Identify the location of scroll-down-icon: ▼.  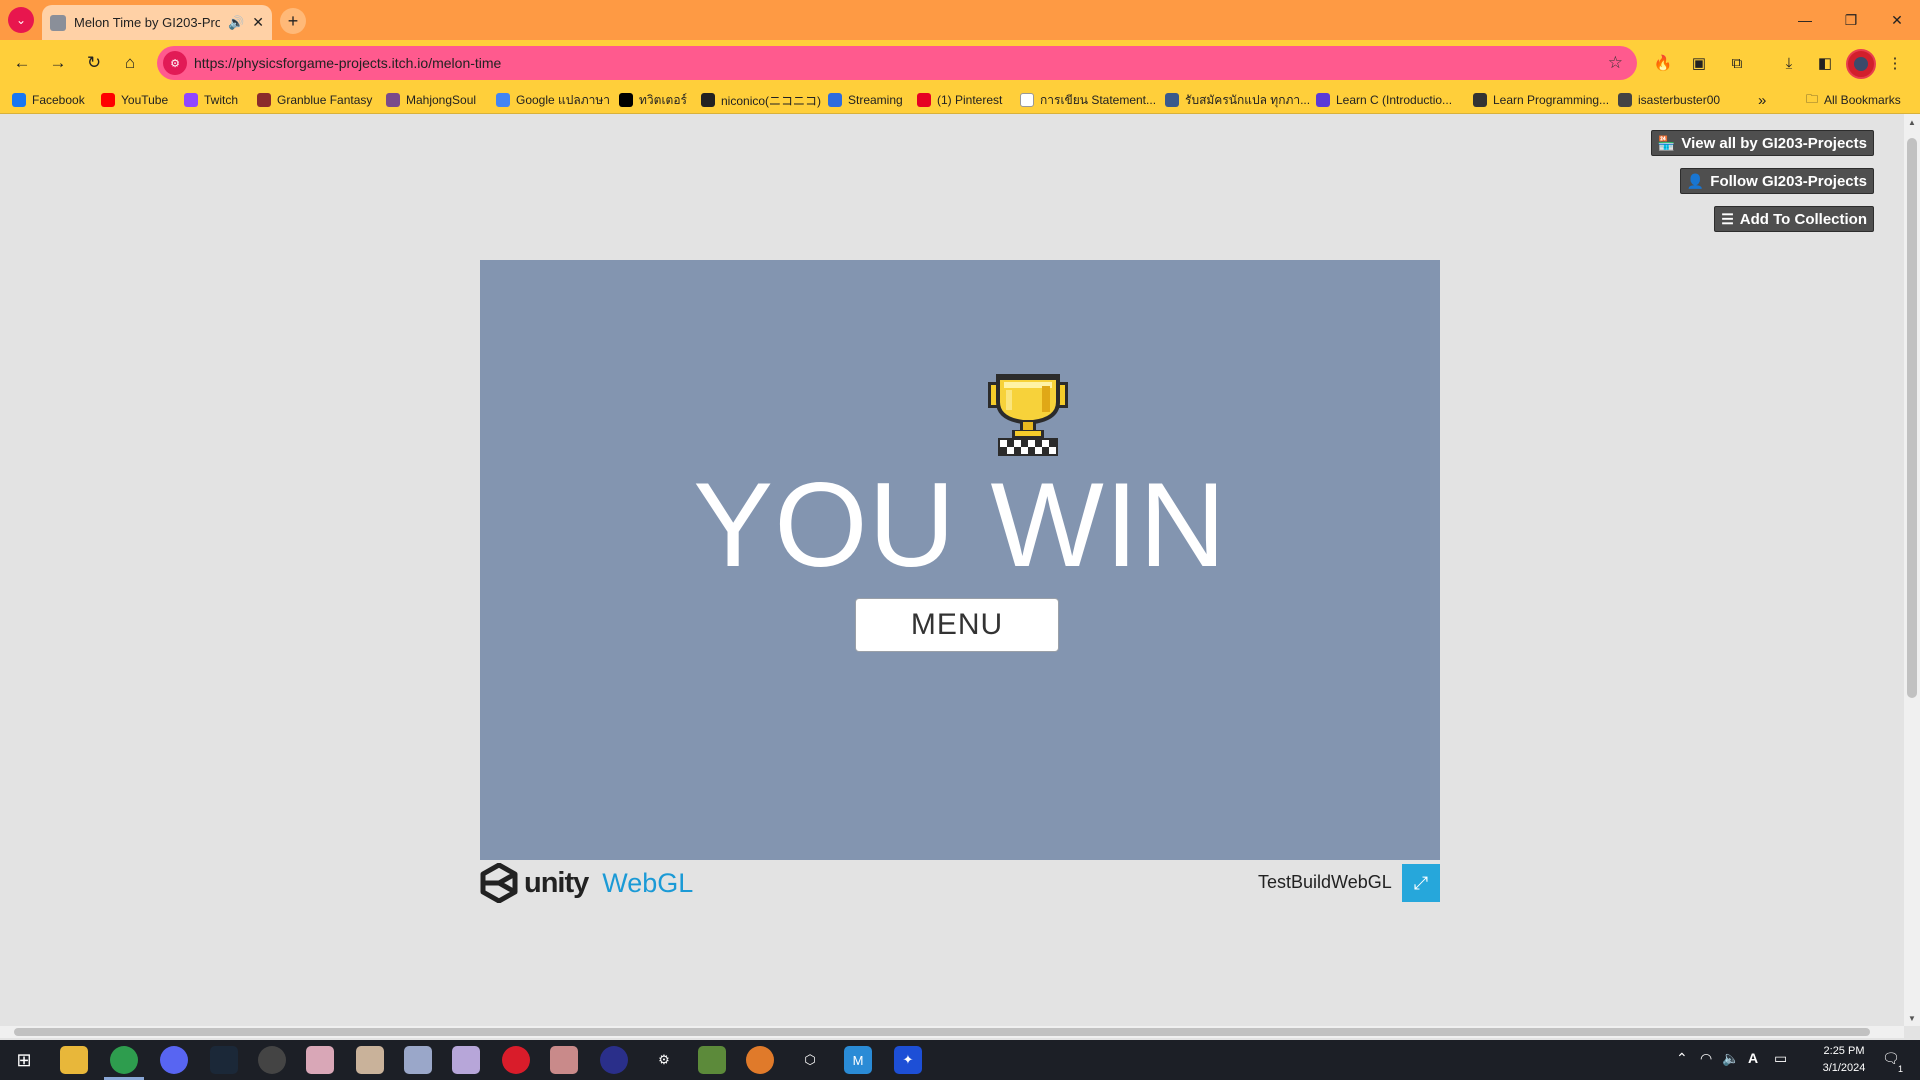
(1912, 1018).